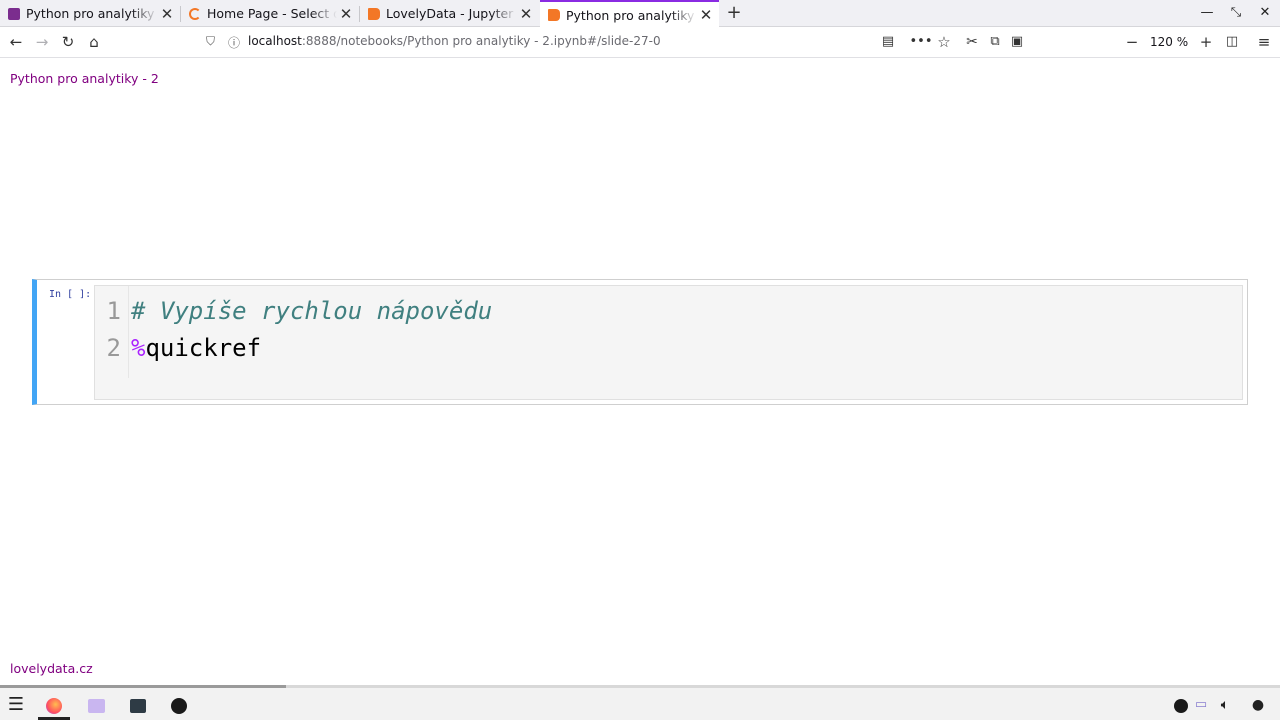 The width and height of the screenshot is (1280, 720). What do you see at coordinates (888, 42) in the screenshot?
I see `reader-view-icon: ▤` at bounding box center [888, 42].